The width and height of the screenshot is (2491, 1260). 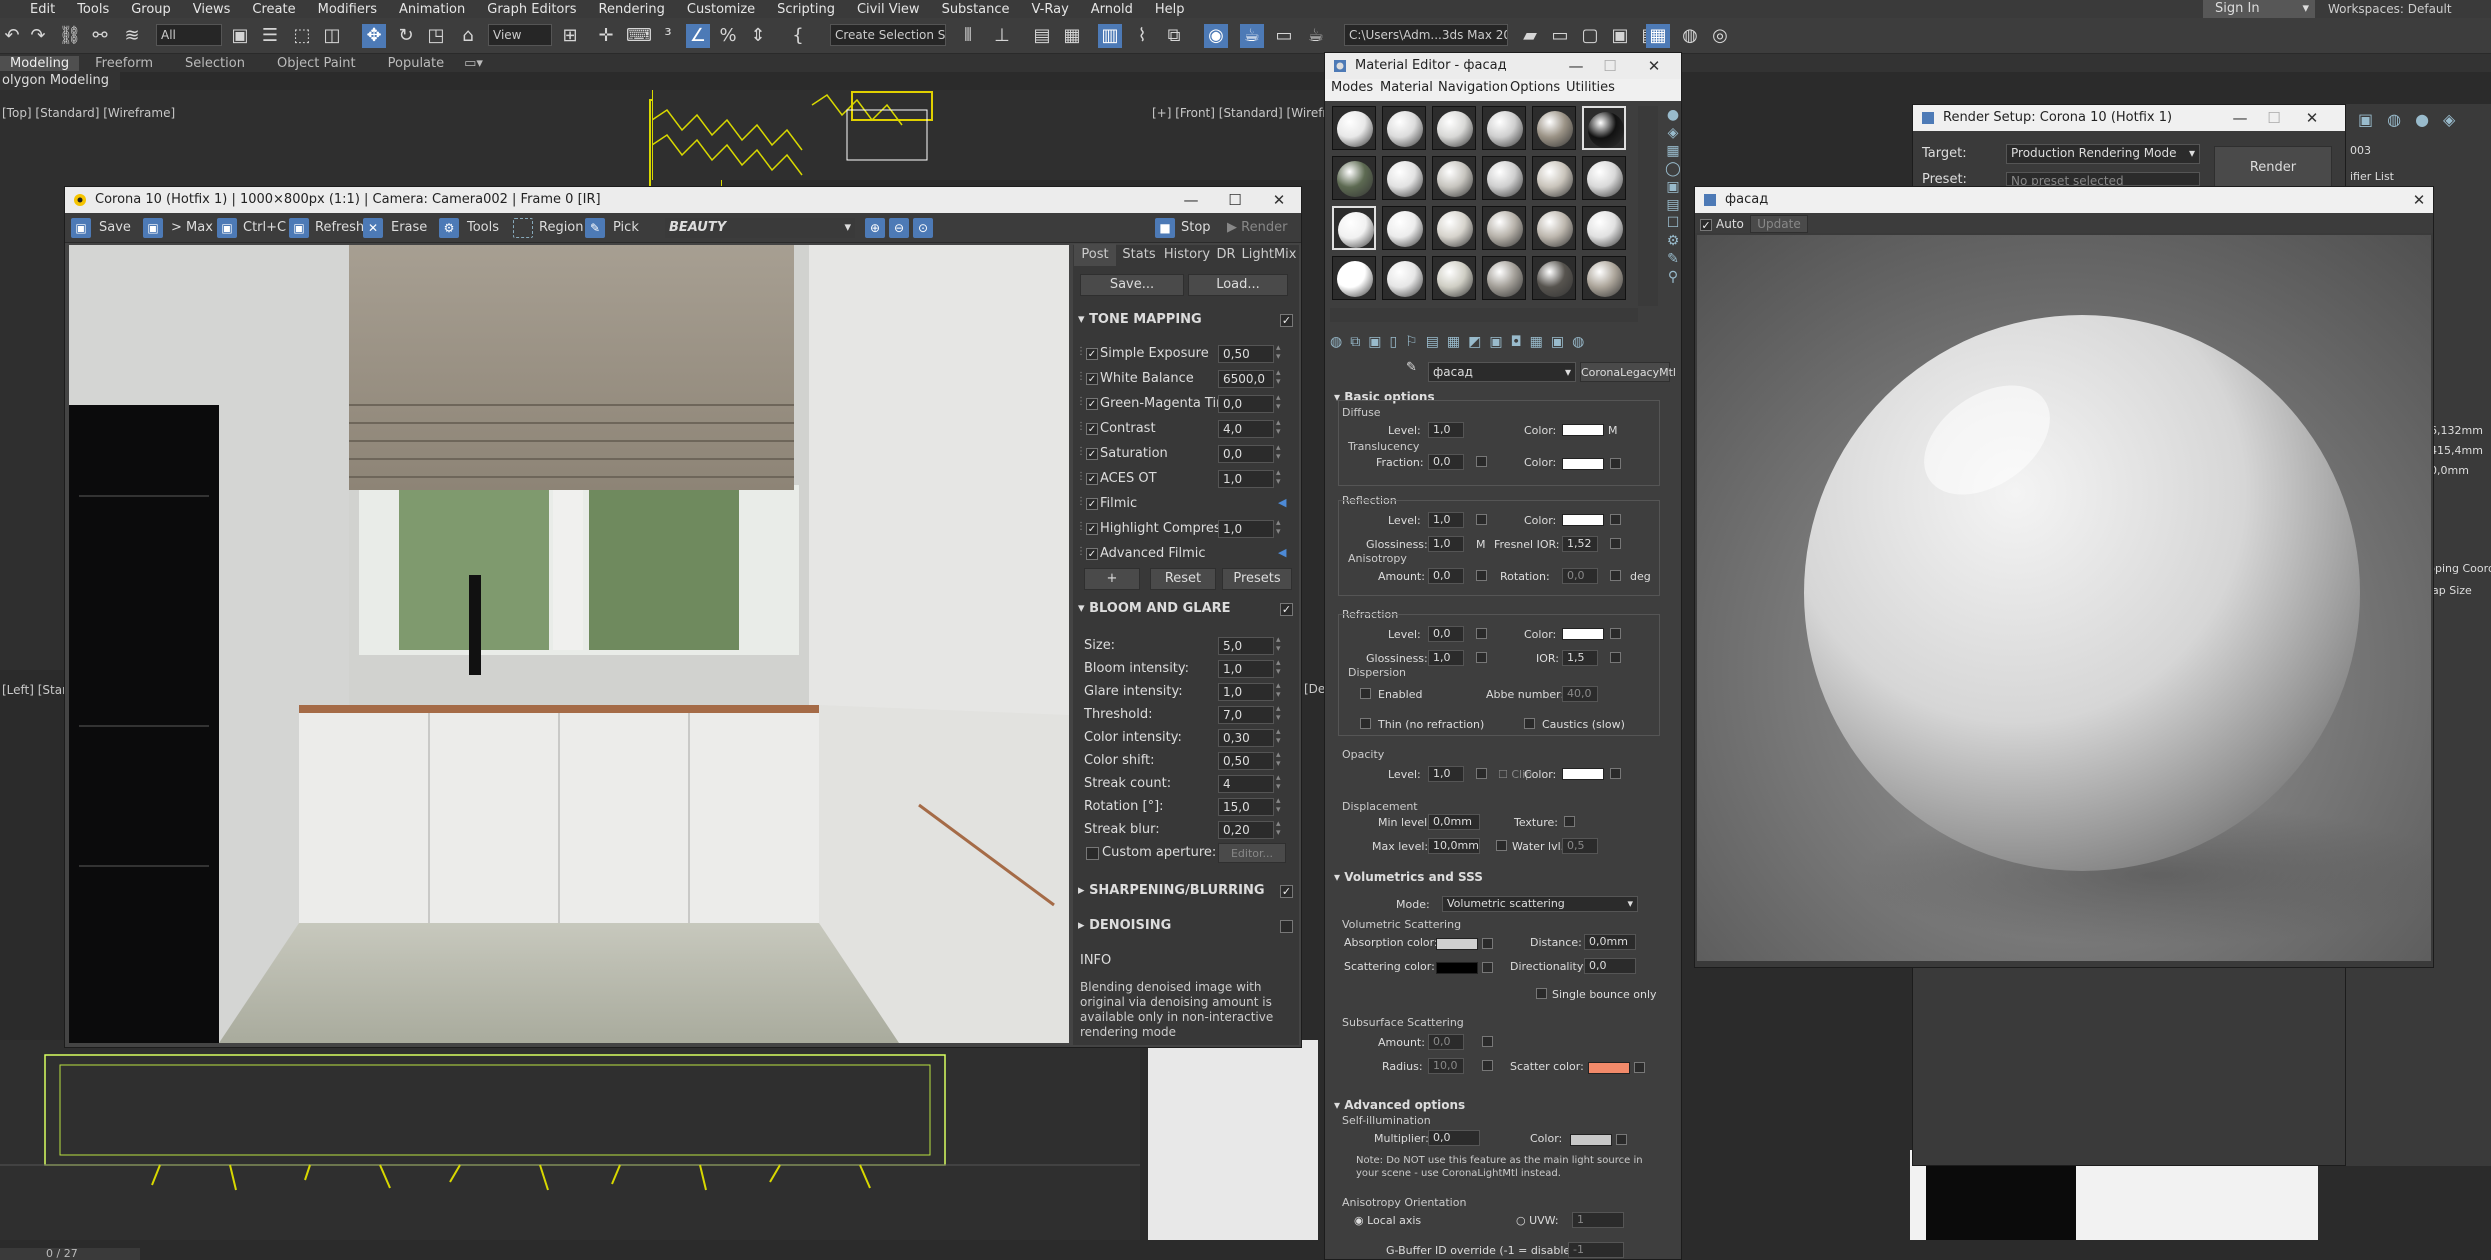 I want to click on slots-h-scrollbar, so click(x=1484, y=315).